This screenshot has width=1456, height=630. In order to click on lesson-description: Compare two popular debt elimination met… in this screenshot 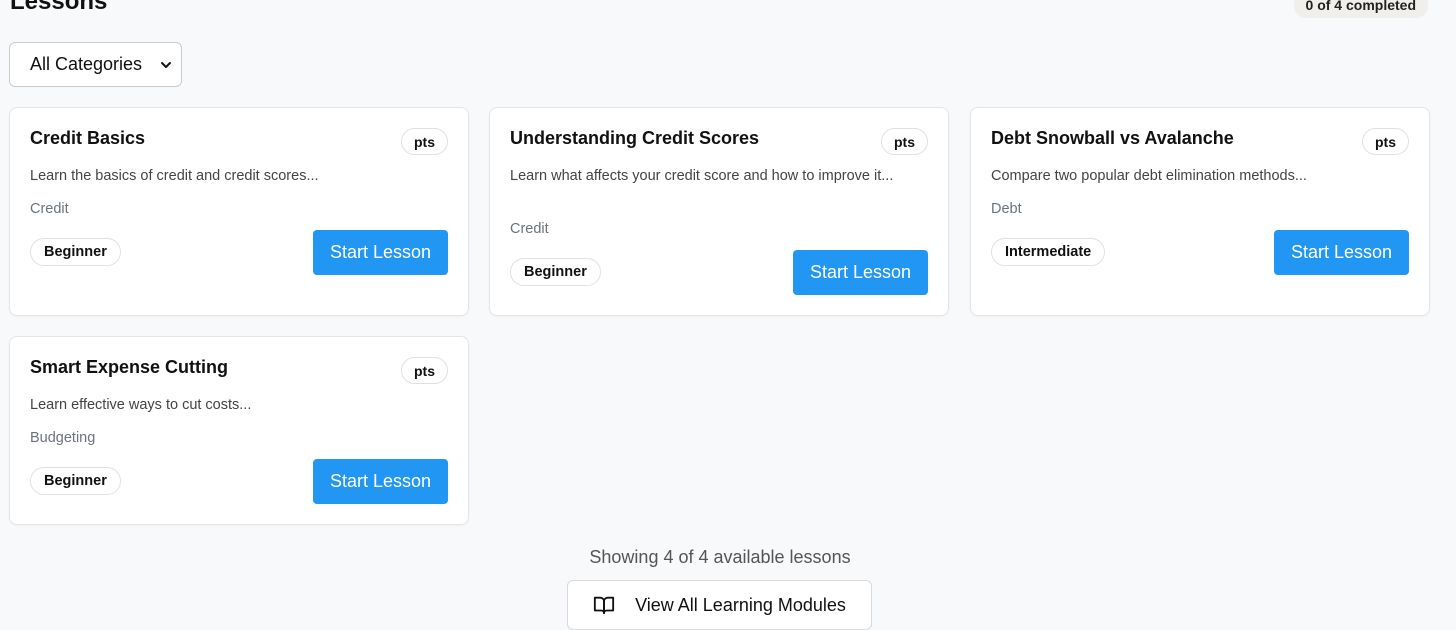, I will do `click(1149, 176)`.